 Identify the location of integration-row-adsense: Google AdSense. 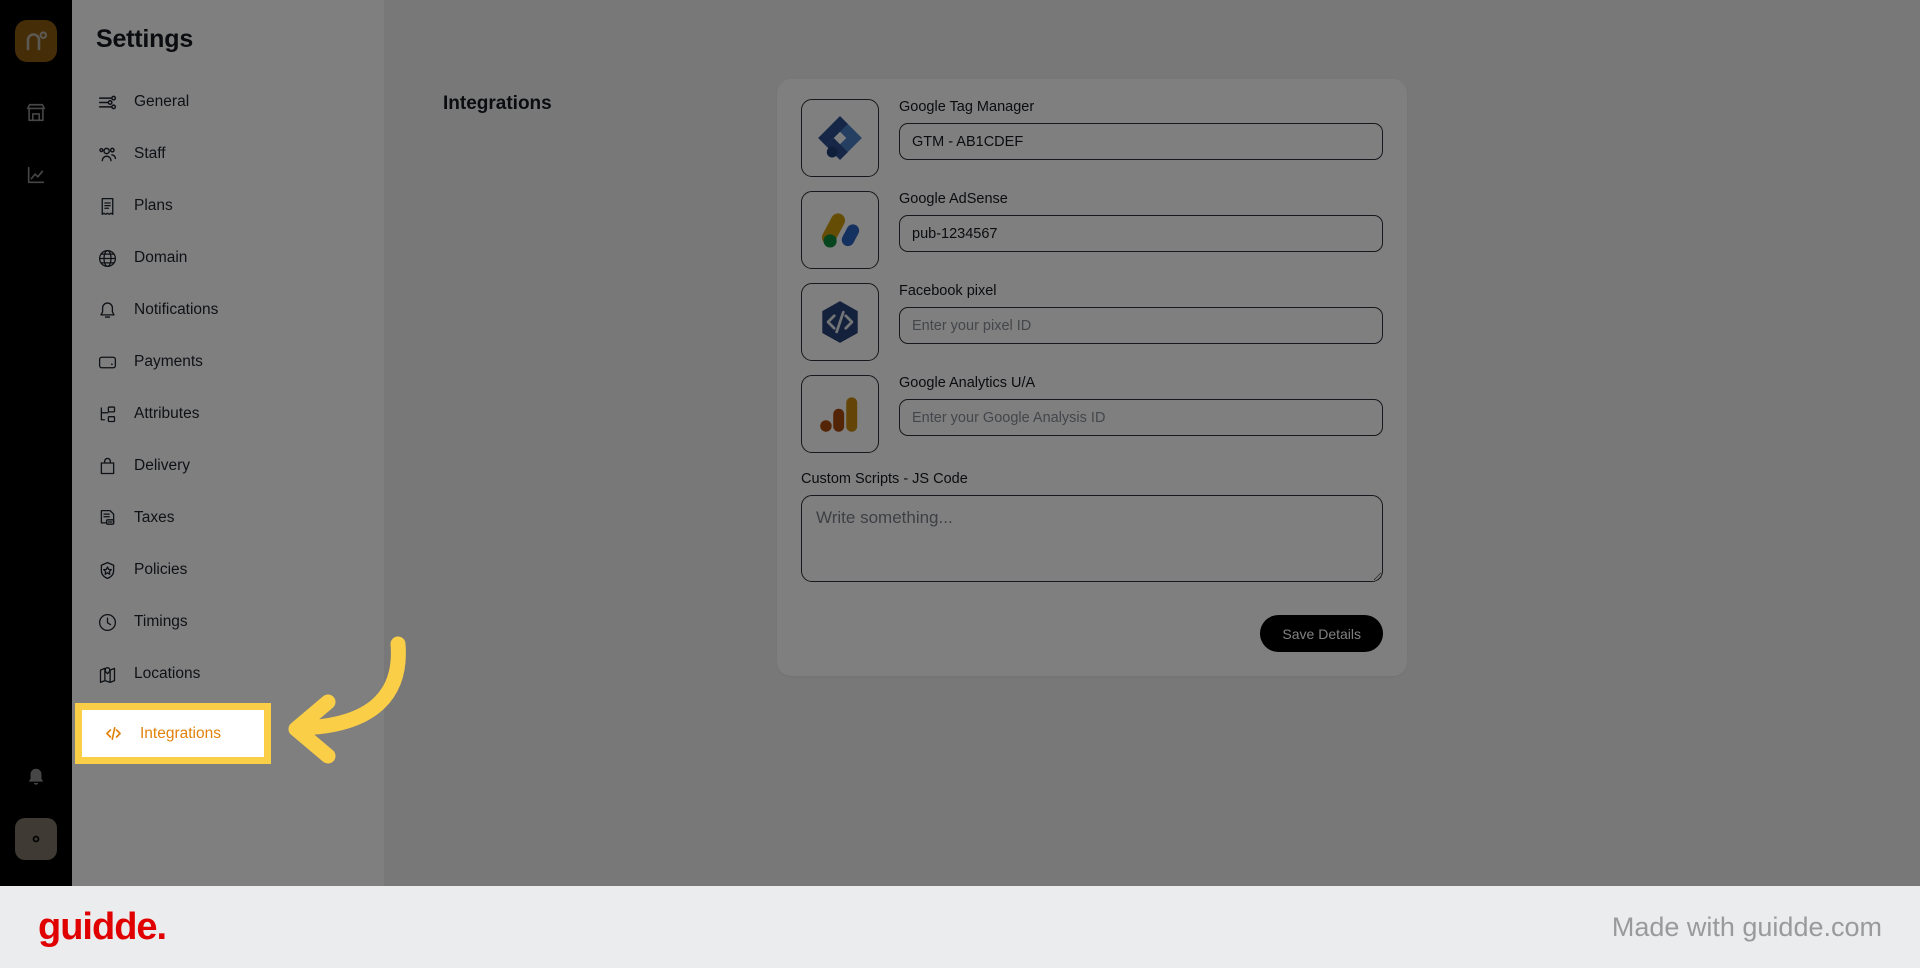
(1092, 230).